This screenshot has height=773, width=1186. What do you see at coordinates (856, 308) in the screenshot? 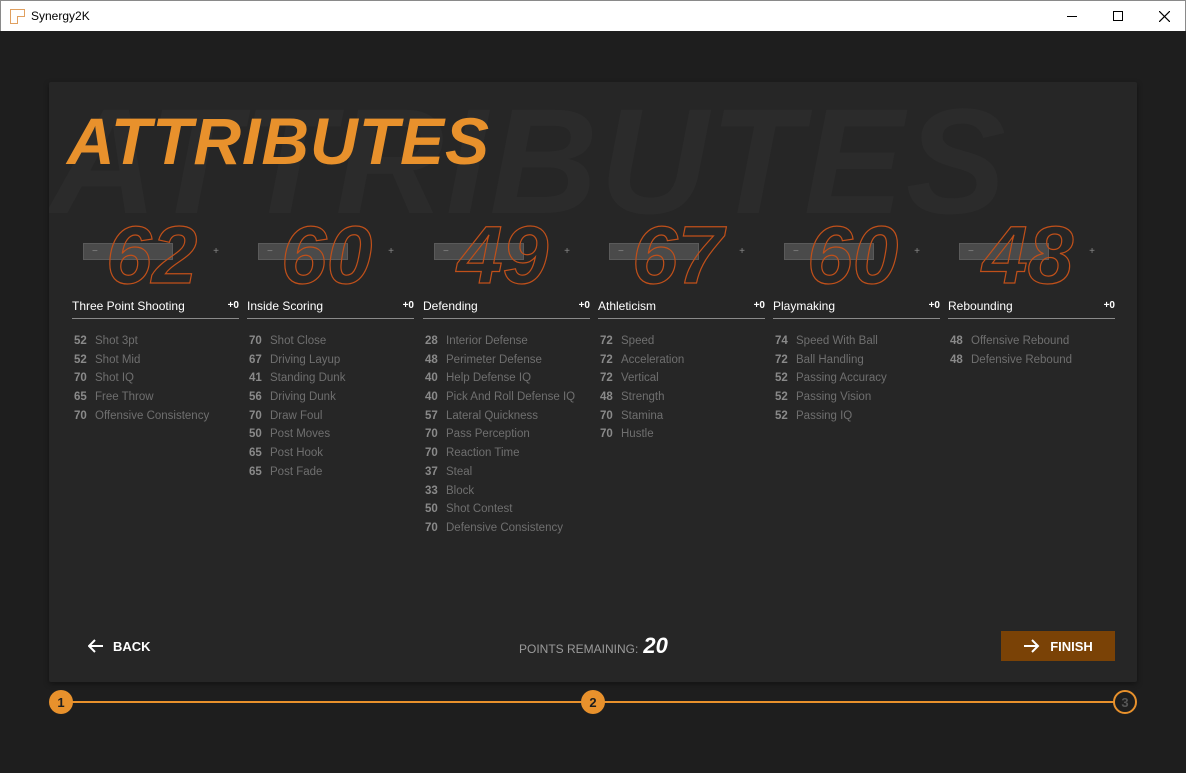
I see `category-header: Playmaking +0` at bounding box center [856, 308].